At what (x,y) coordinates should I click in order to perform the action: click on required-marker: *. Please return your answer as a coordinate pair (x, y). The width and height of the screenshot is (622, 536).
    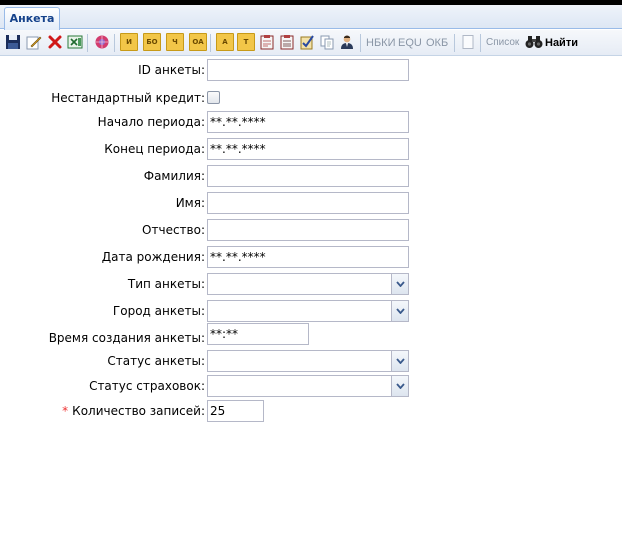
    Looking at the image, I should click on (65, 411).